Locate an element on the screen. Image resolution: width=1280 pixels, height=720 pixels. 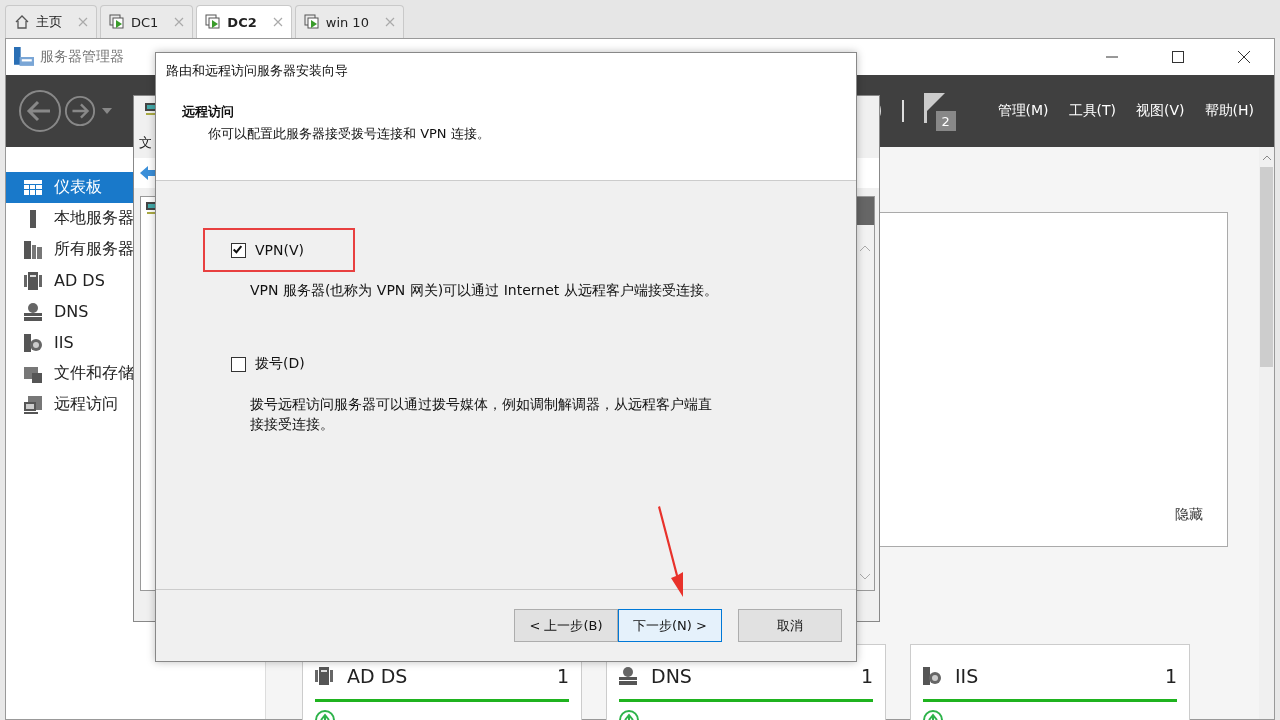
window-title: 服务器管理器 is located at coordinates (82, 57).